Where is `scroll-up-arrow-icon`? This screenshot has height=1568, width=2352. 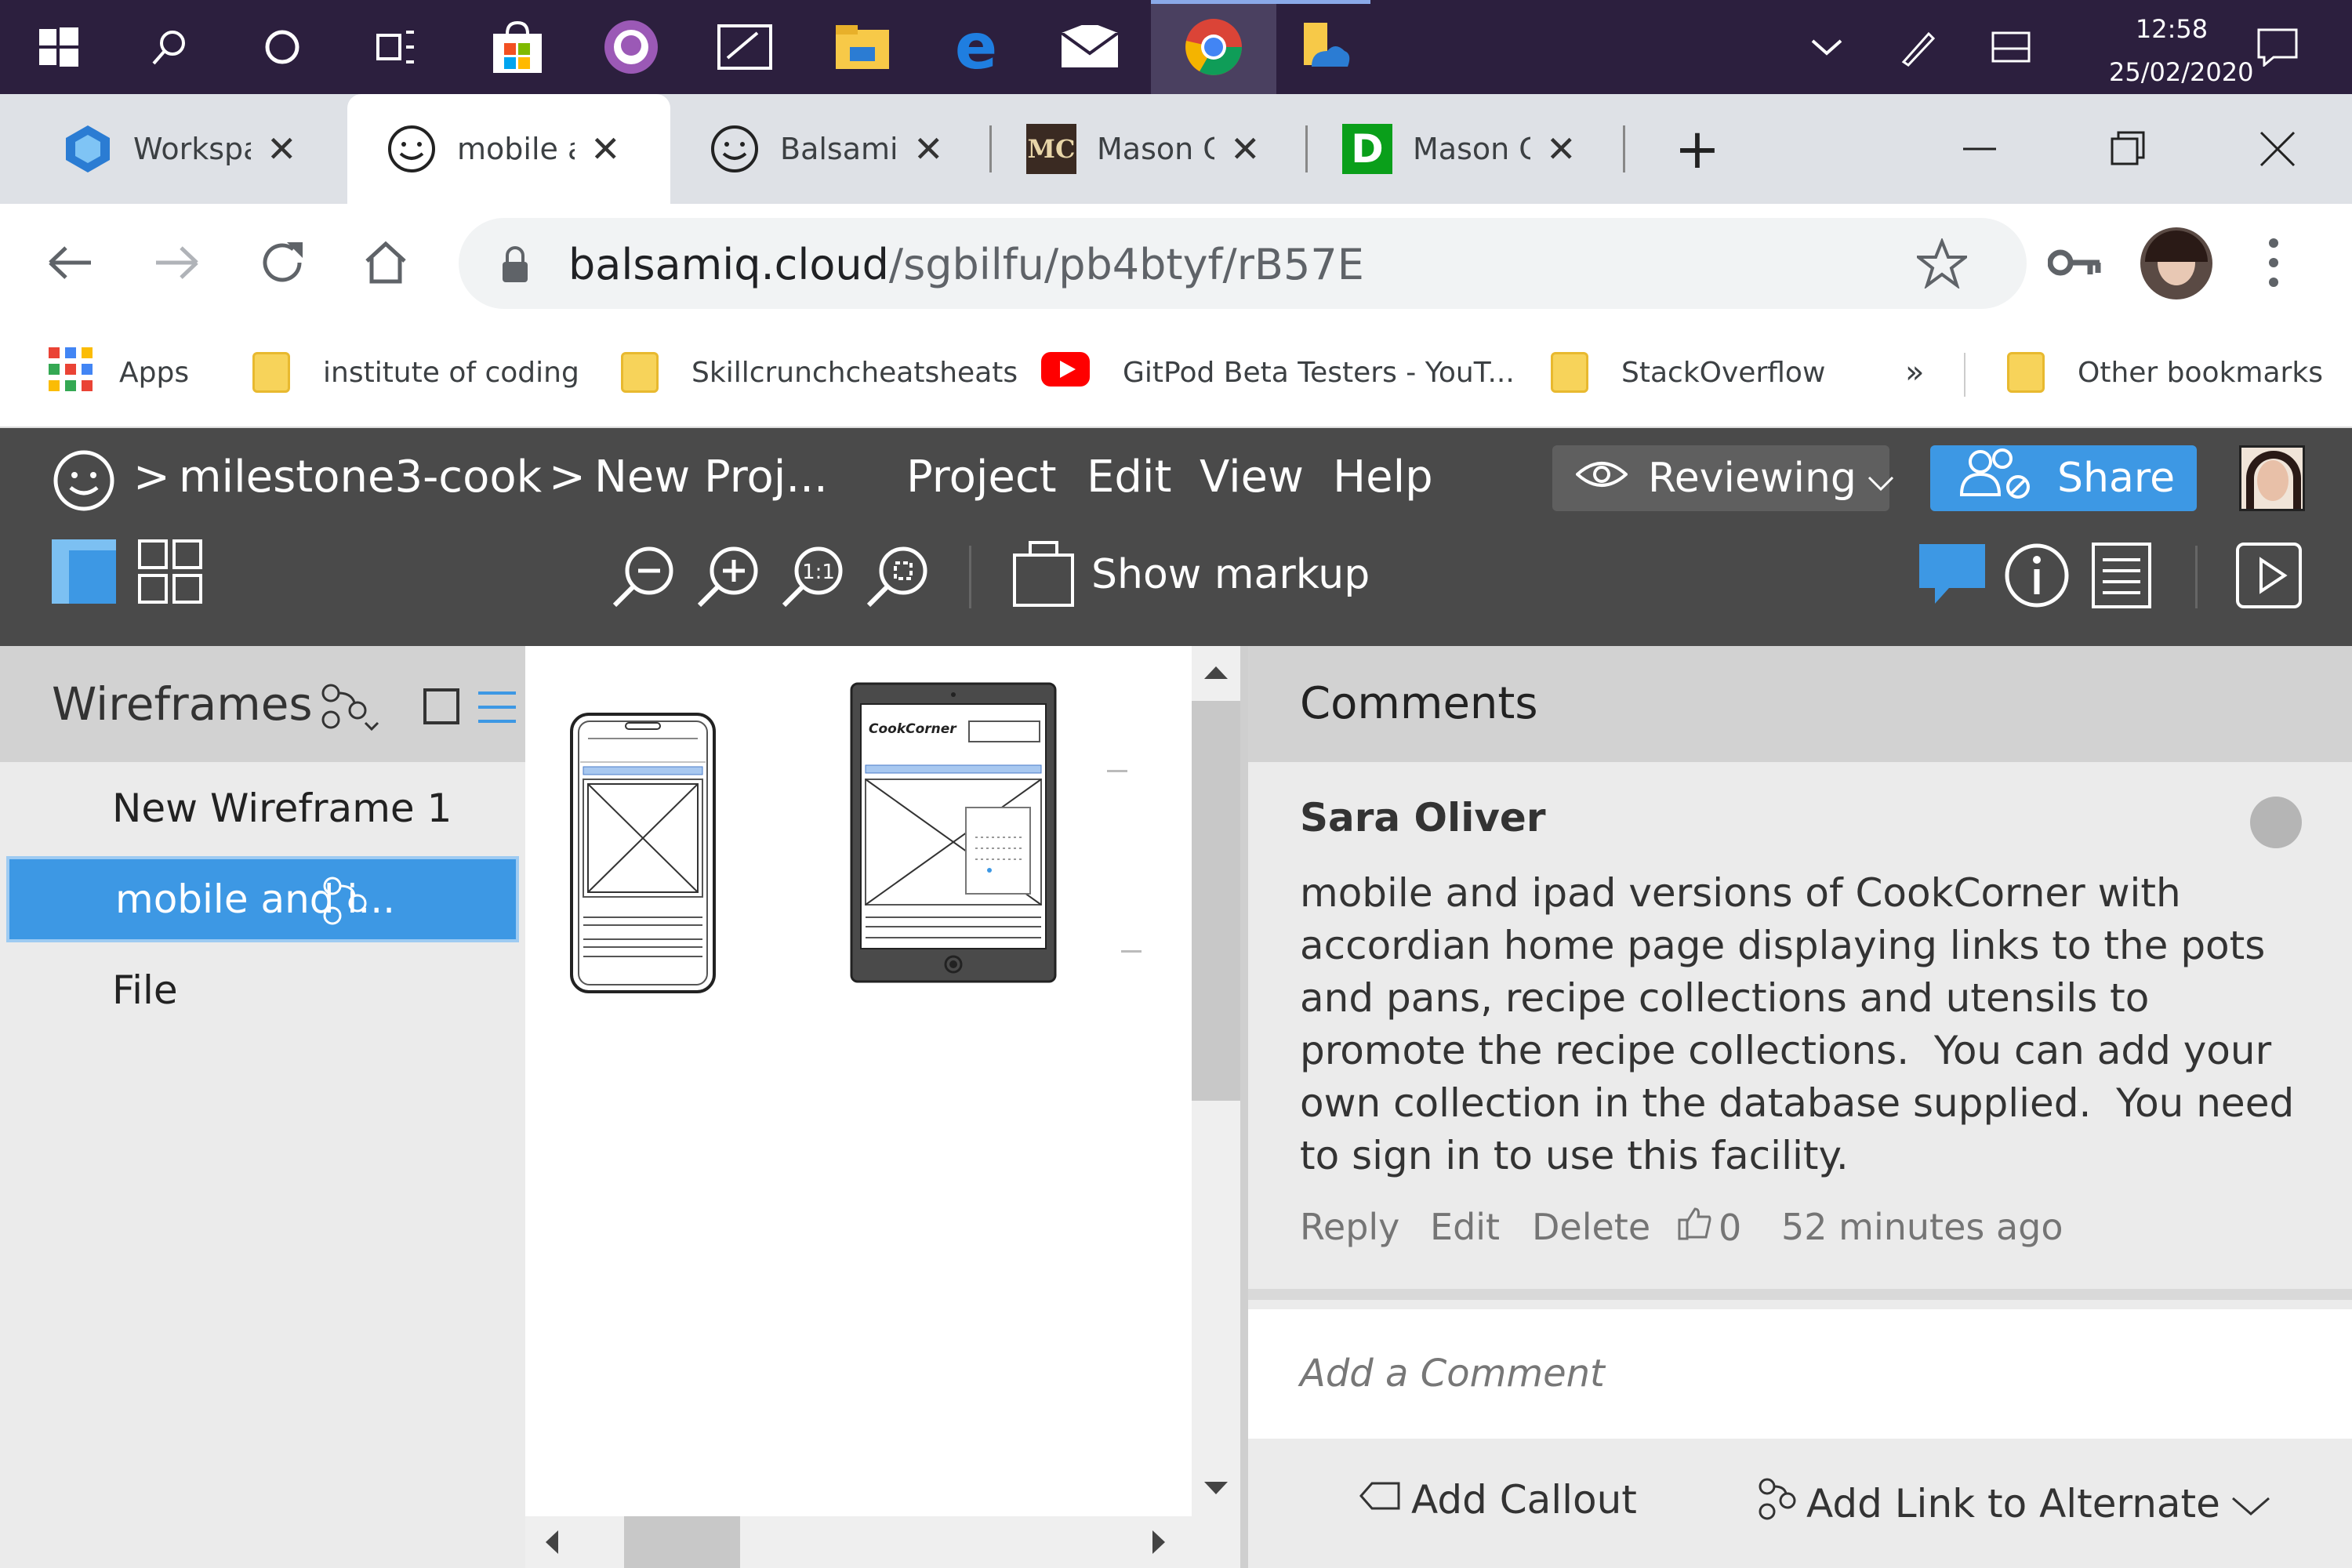
scroll-up-arrow-icon is located at coordinates (1216, 674).